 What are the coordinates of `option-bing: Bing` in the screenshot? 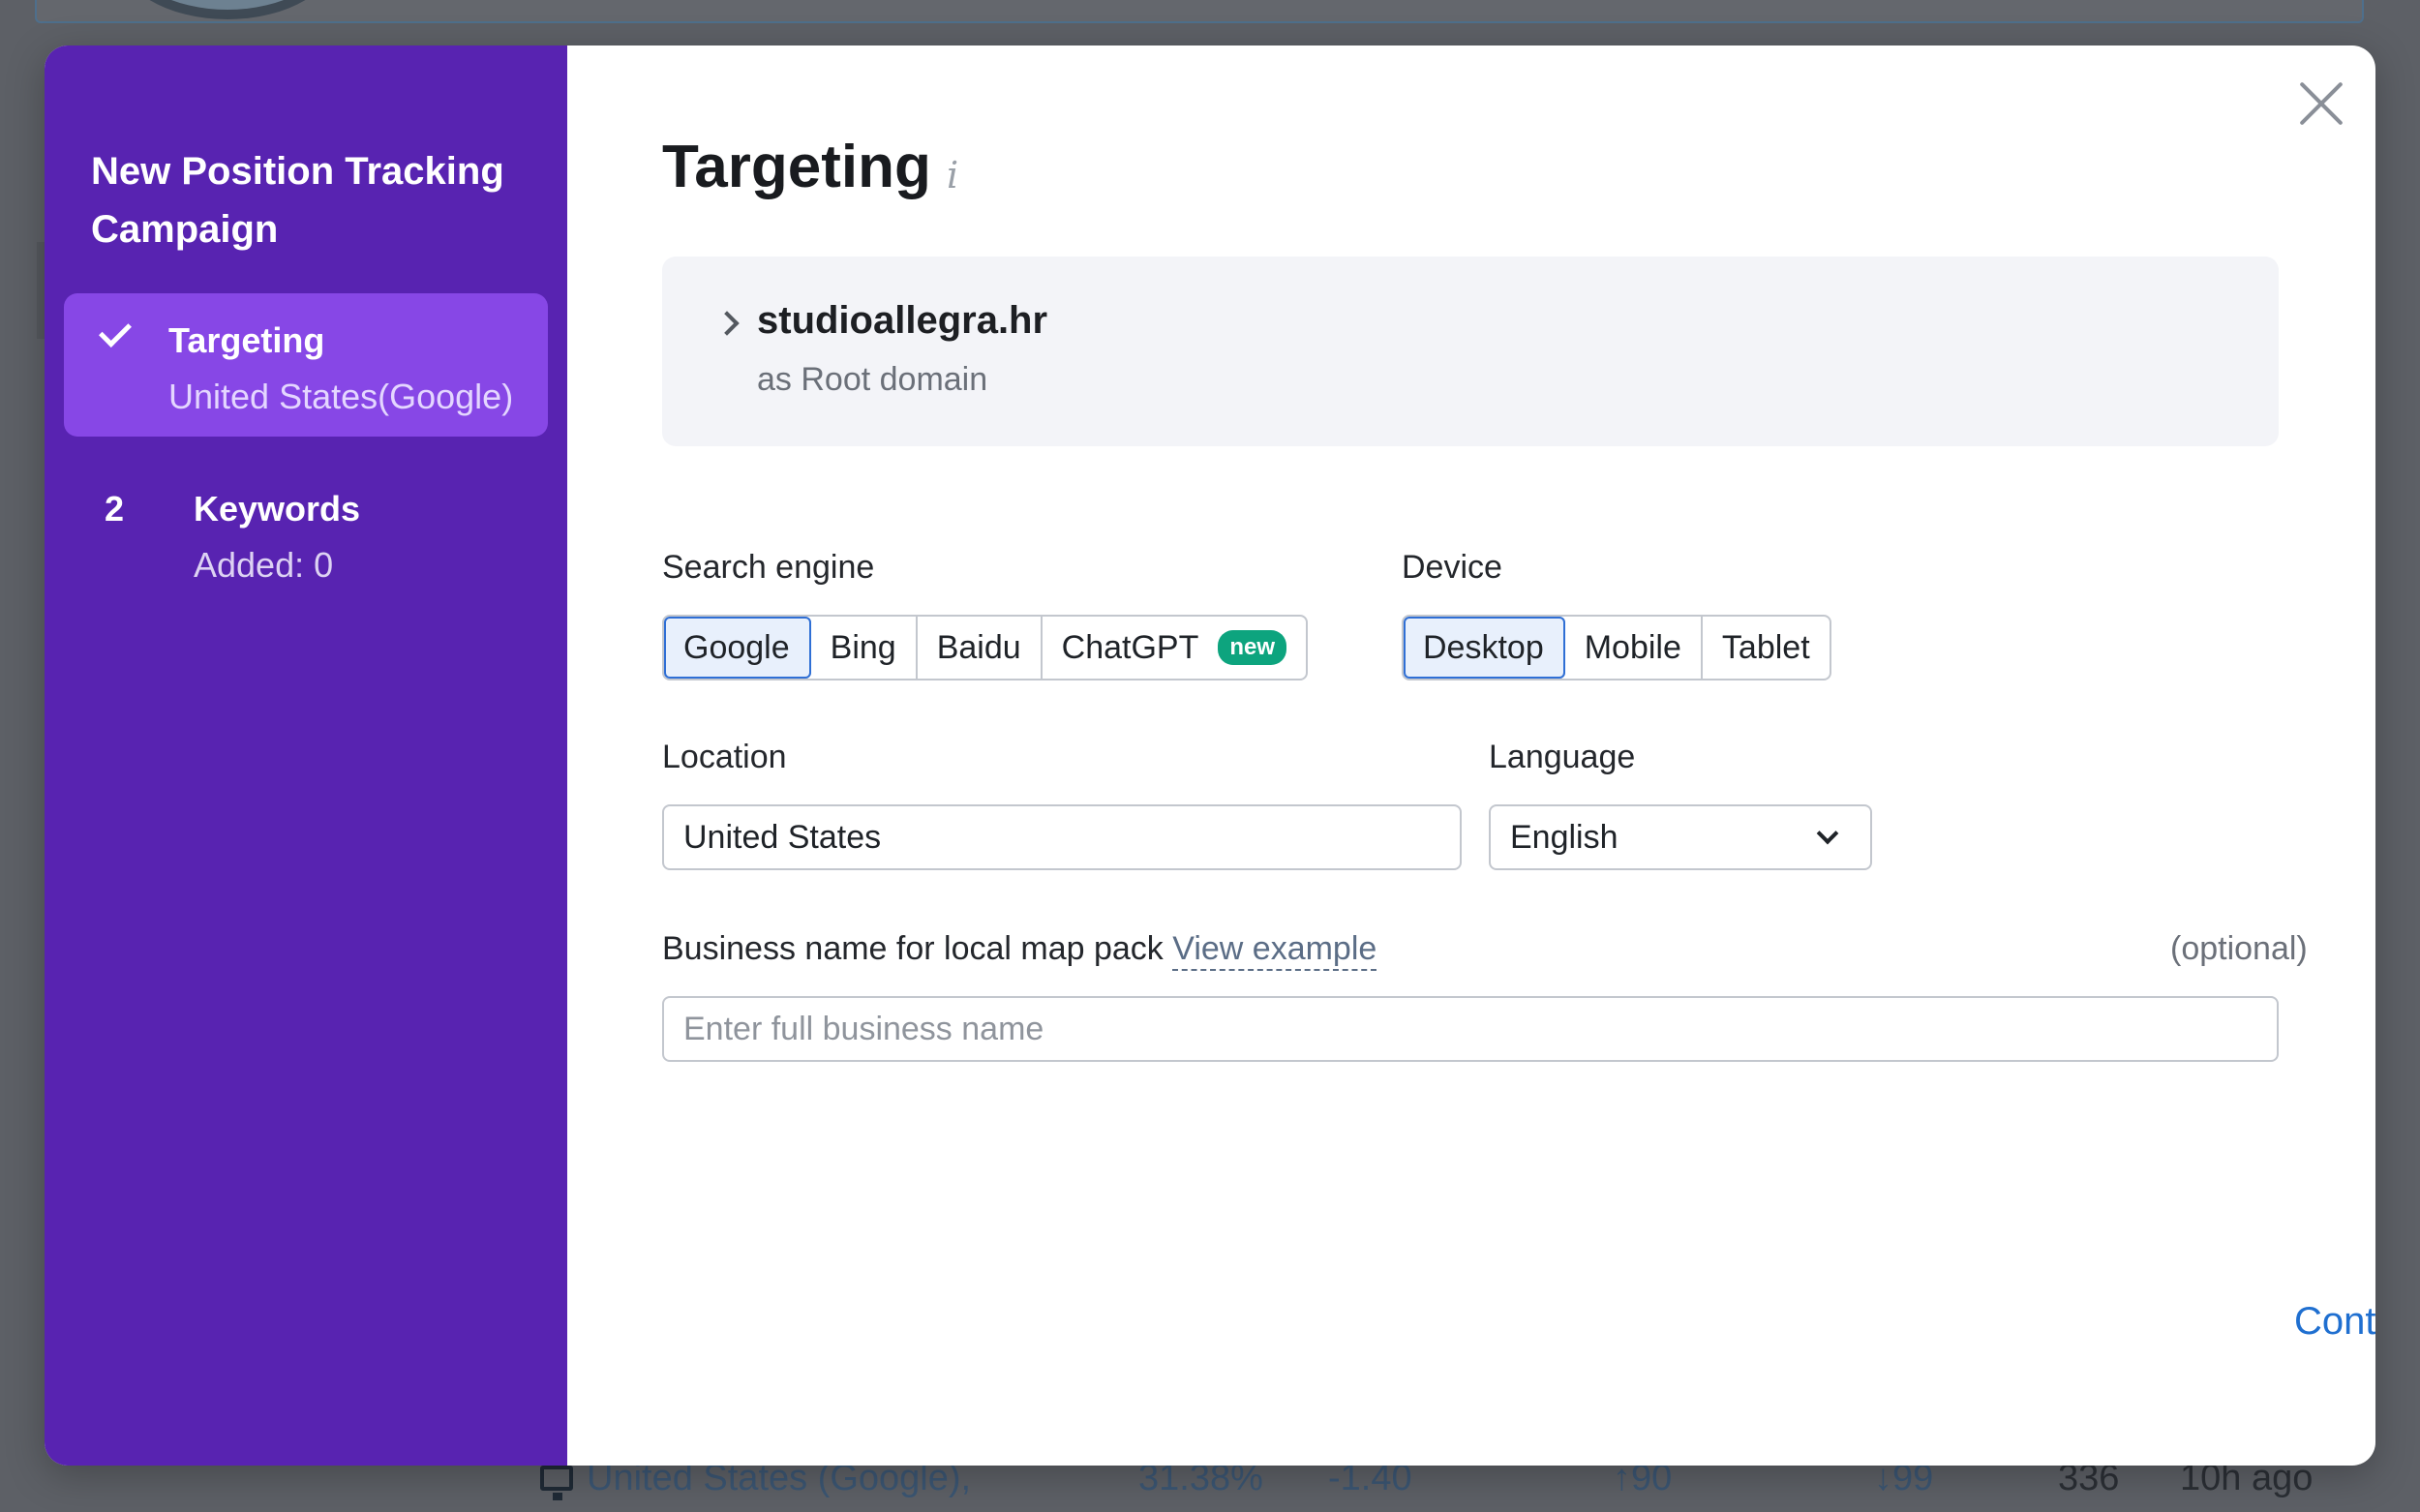 It's located at (864, 648).